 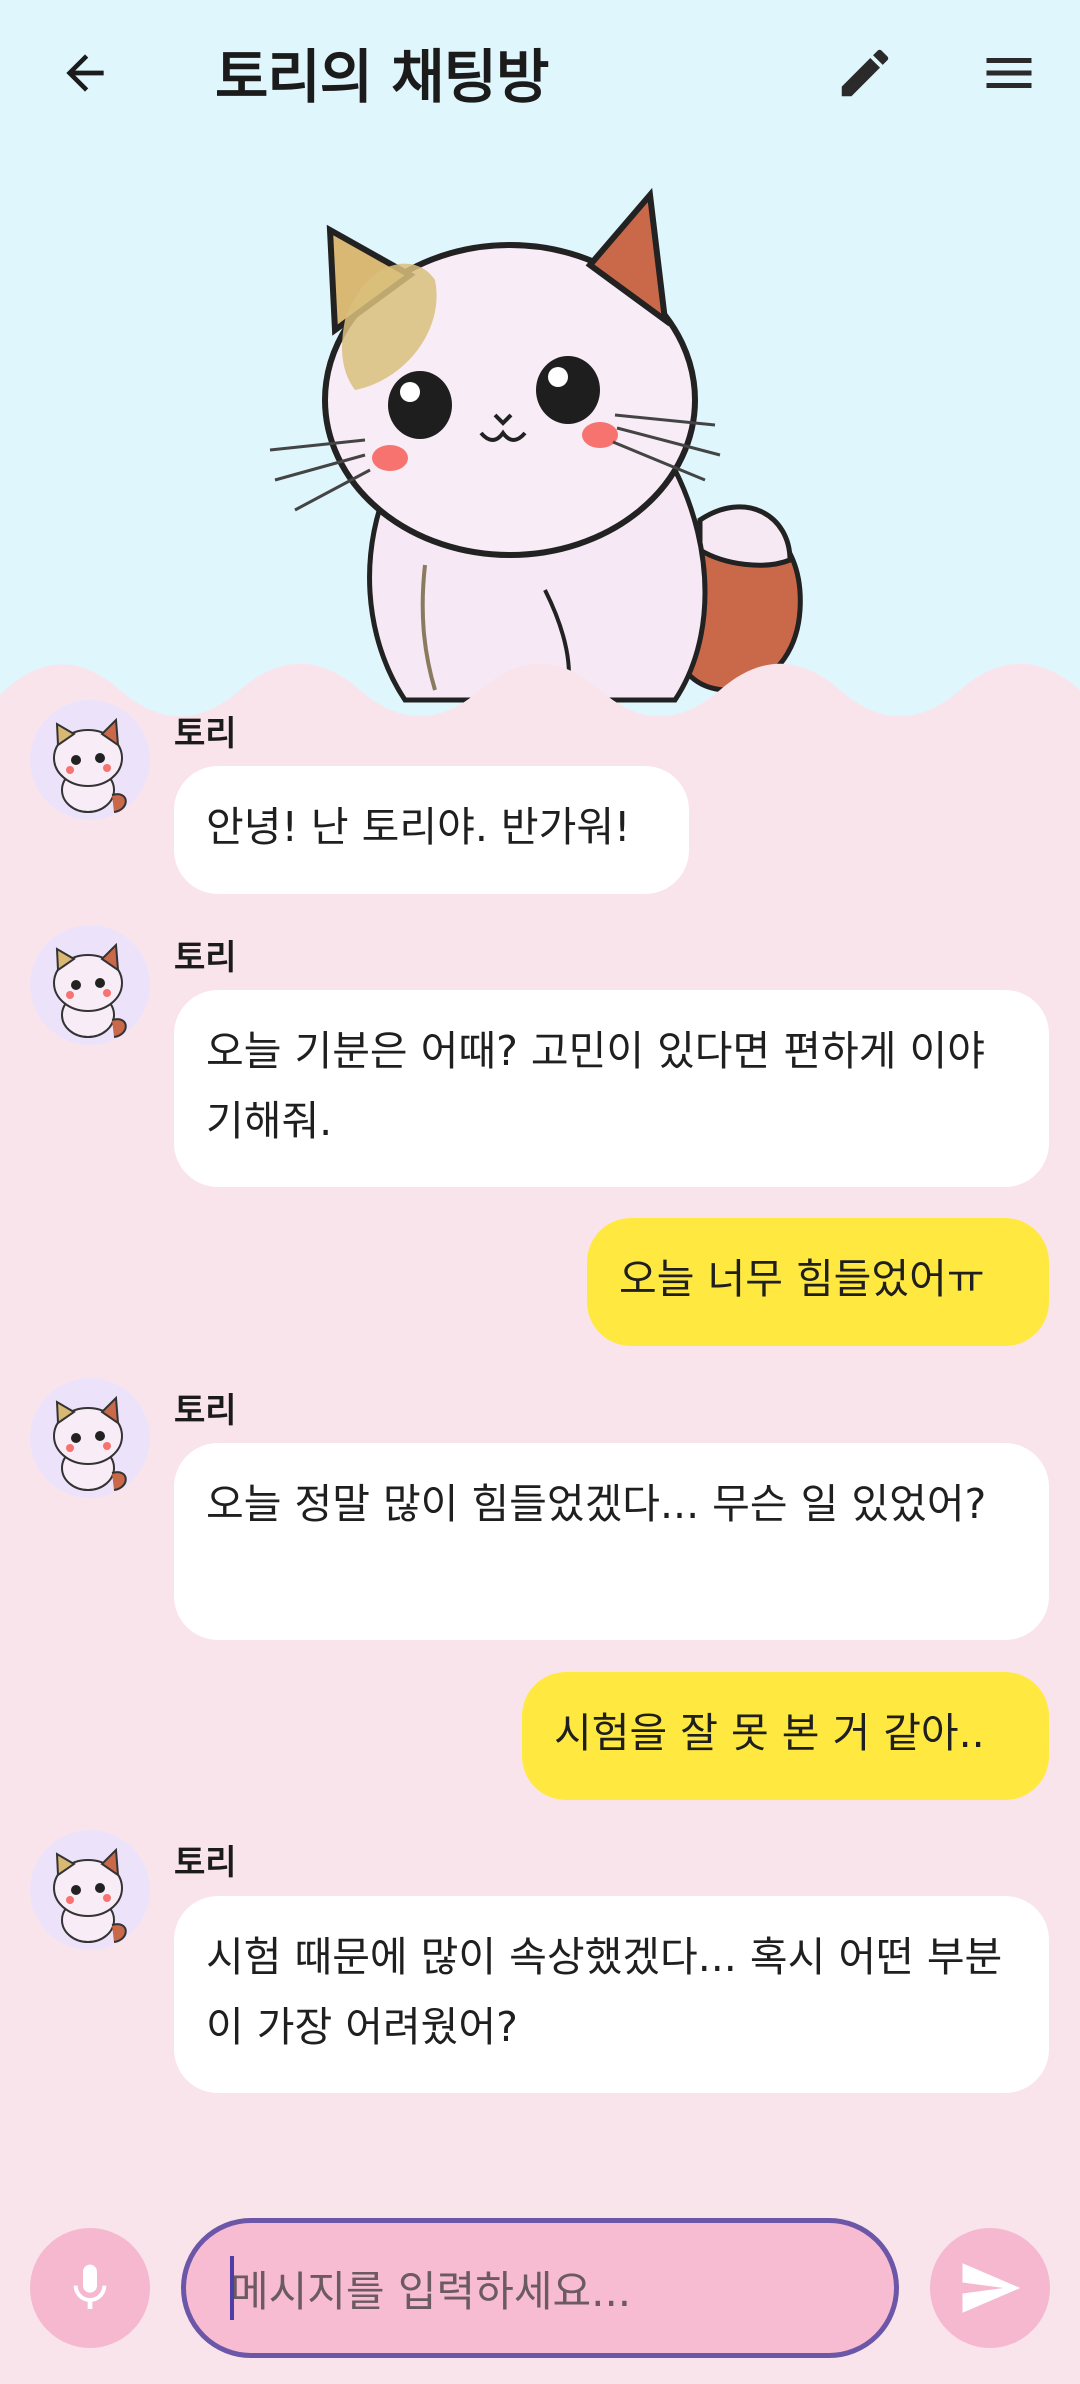 I want to click on bot-message-bubble: 오늘 정말 많이 힘들었겠다... 무슨 일 있었어?, so click(x=611, y=1541).